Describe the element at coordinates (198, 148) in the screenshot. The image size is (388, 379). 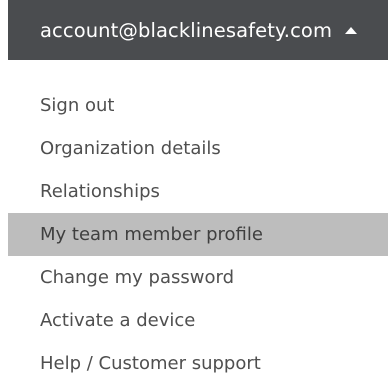
I see `menu-item-organization-details: Organization details` at that location.